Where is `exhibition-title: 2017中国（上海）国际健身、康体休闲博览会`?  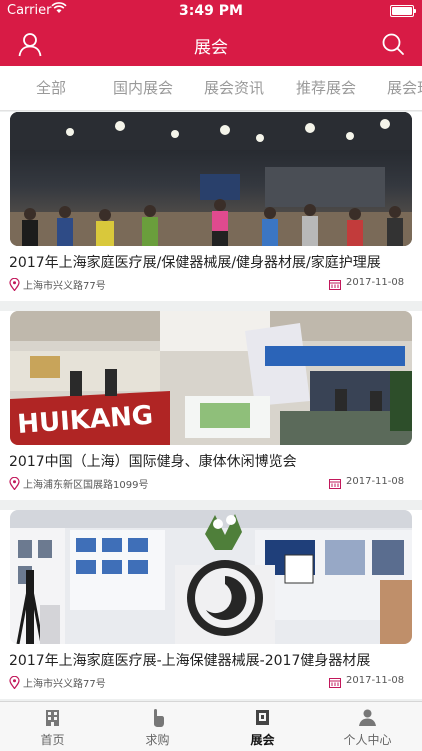
exhibition-title: 2017中国（上海）国际健身、康体休闲博览会 is located at coordinates (153, 461).